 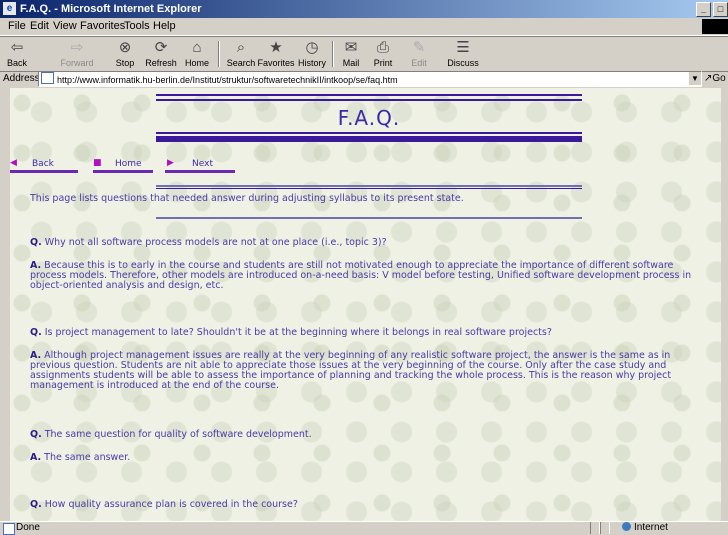 I want to click on status-bar: Done Internet, so click(x=364, y=528).